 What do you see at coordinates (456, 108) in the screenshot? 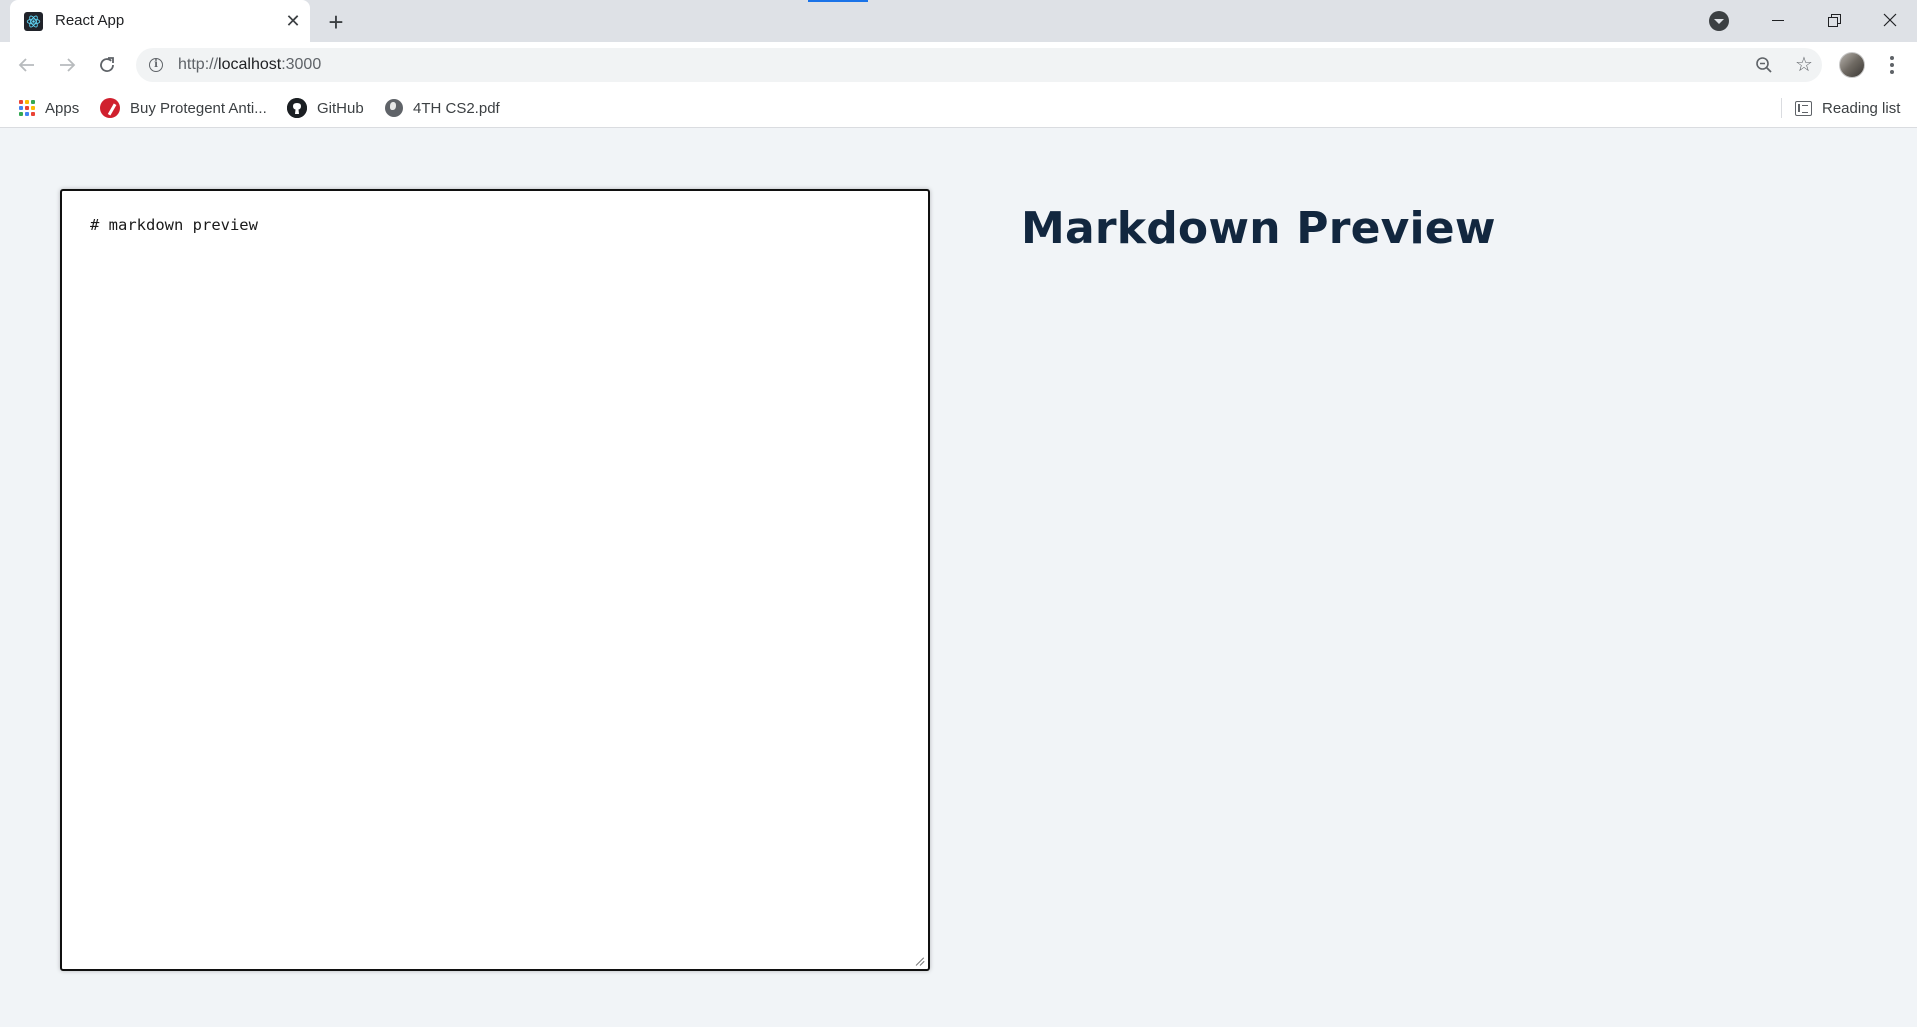
I see `bookmark-label: 4TH CS2.pdf` at bounding box center [456, 108].